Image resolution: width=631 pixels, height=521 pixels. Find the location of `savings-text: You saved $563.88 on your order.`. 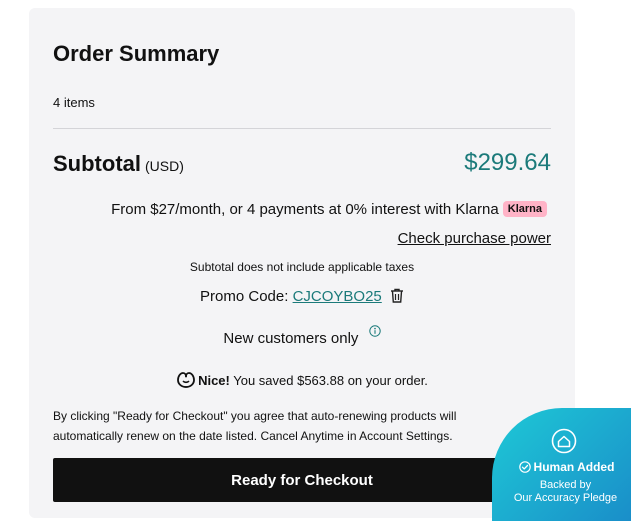

savings-text: You saved $563.88 on your order. is located at coordinates (330, 380).